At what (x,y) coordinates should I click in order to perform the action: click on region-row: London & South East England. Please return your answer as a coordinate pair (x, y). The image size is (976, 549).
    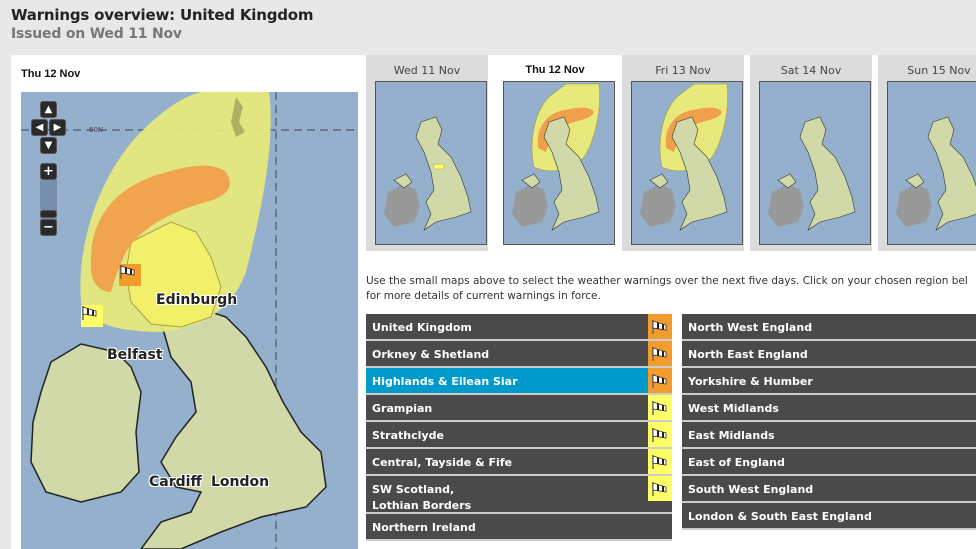
    Looking at the image, I should click on (829, 516).